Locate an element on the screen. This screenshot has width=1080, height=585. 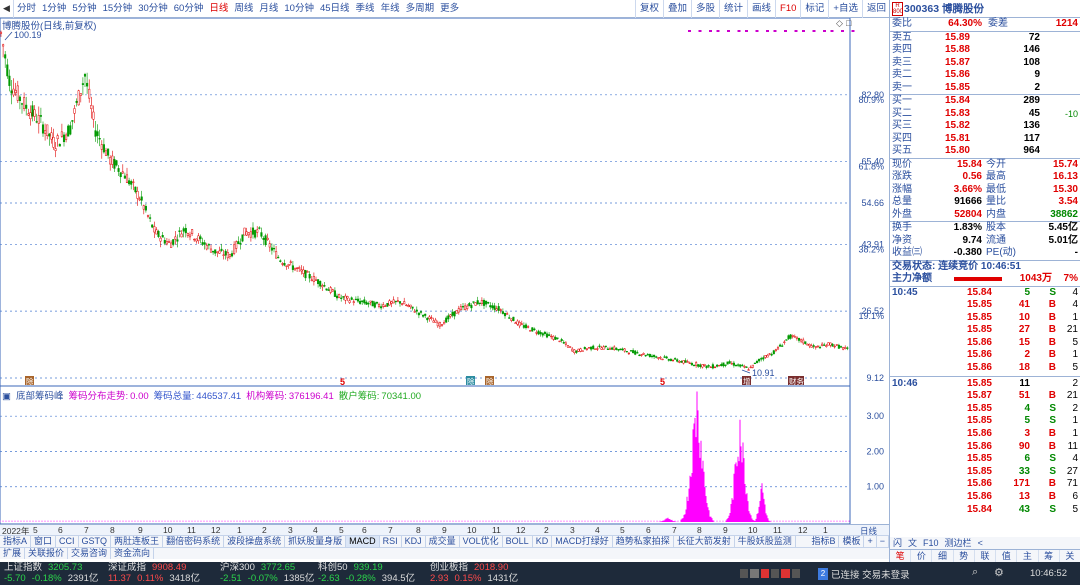
tool-button: +自选 is located at coordinates (845, 9).